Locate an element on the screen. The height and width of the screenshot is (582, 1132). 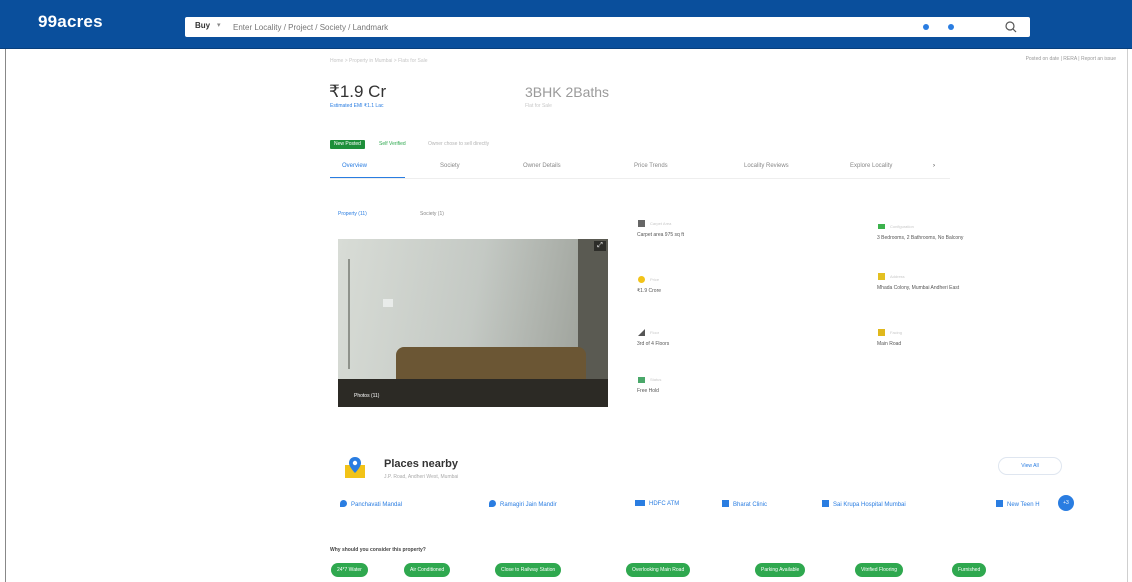
nearby-place: Sai Krupa Hospital Mumbai is located at coordinates (864, 504).